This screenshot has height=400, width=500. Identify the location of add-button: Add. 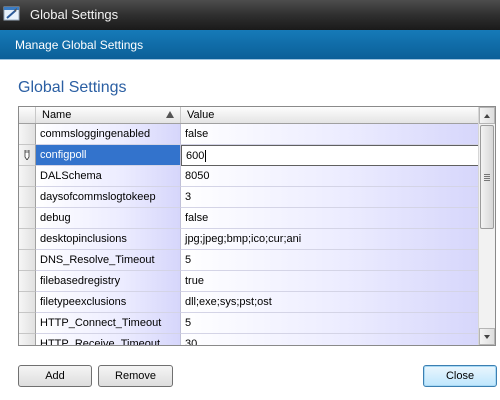
(55, 376).